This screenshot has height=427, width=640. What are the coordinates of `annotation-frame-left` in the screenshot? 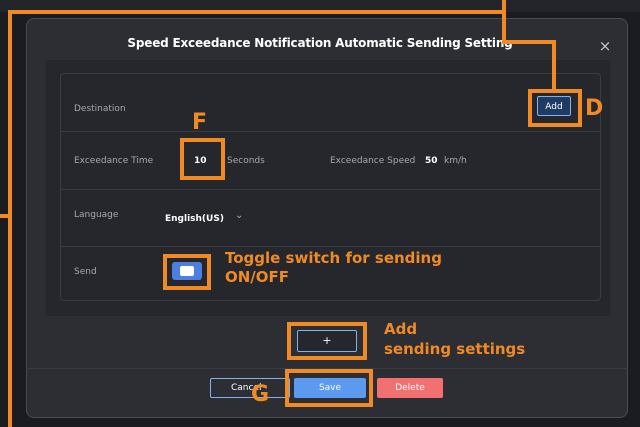 It's located at (10, 218).